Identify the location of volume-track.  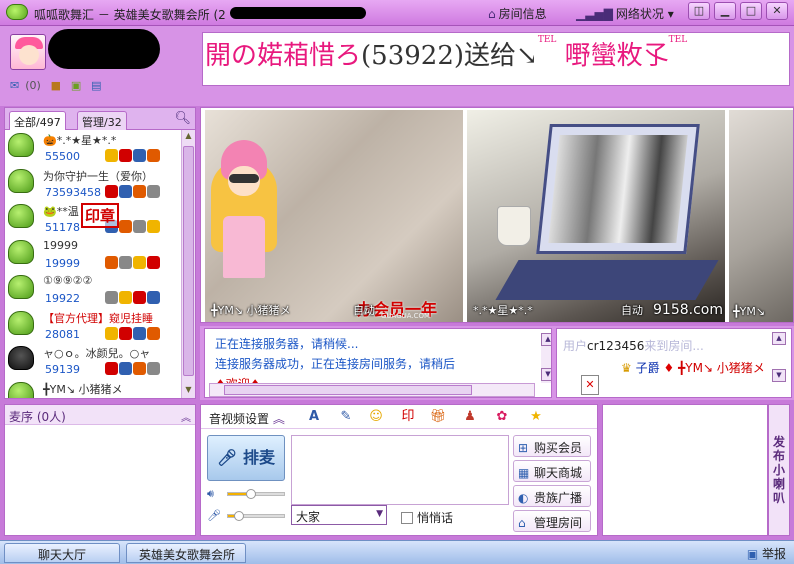
(256, 494).